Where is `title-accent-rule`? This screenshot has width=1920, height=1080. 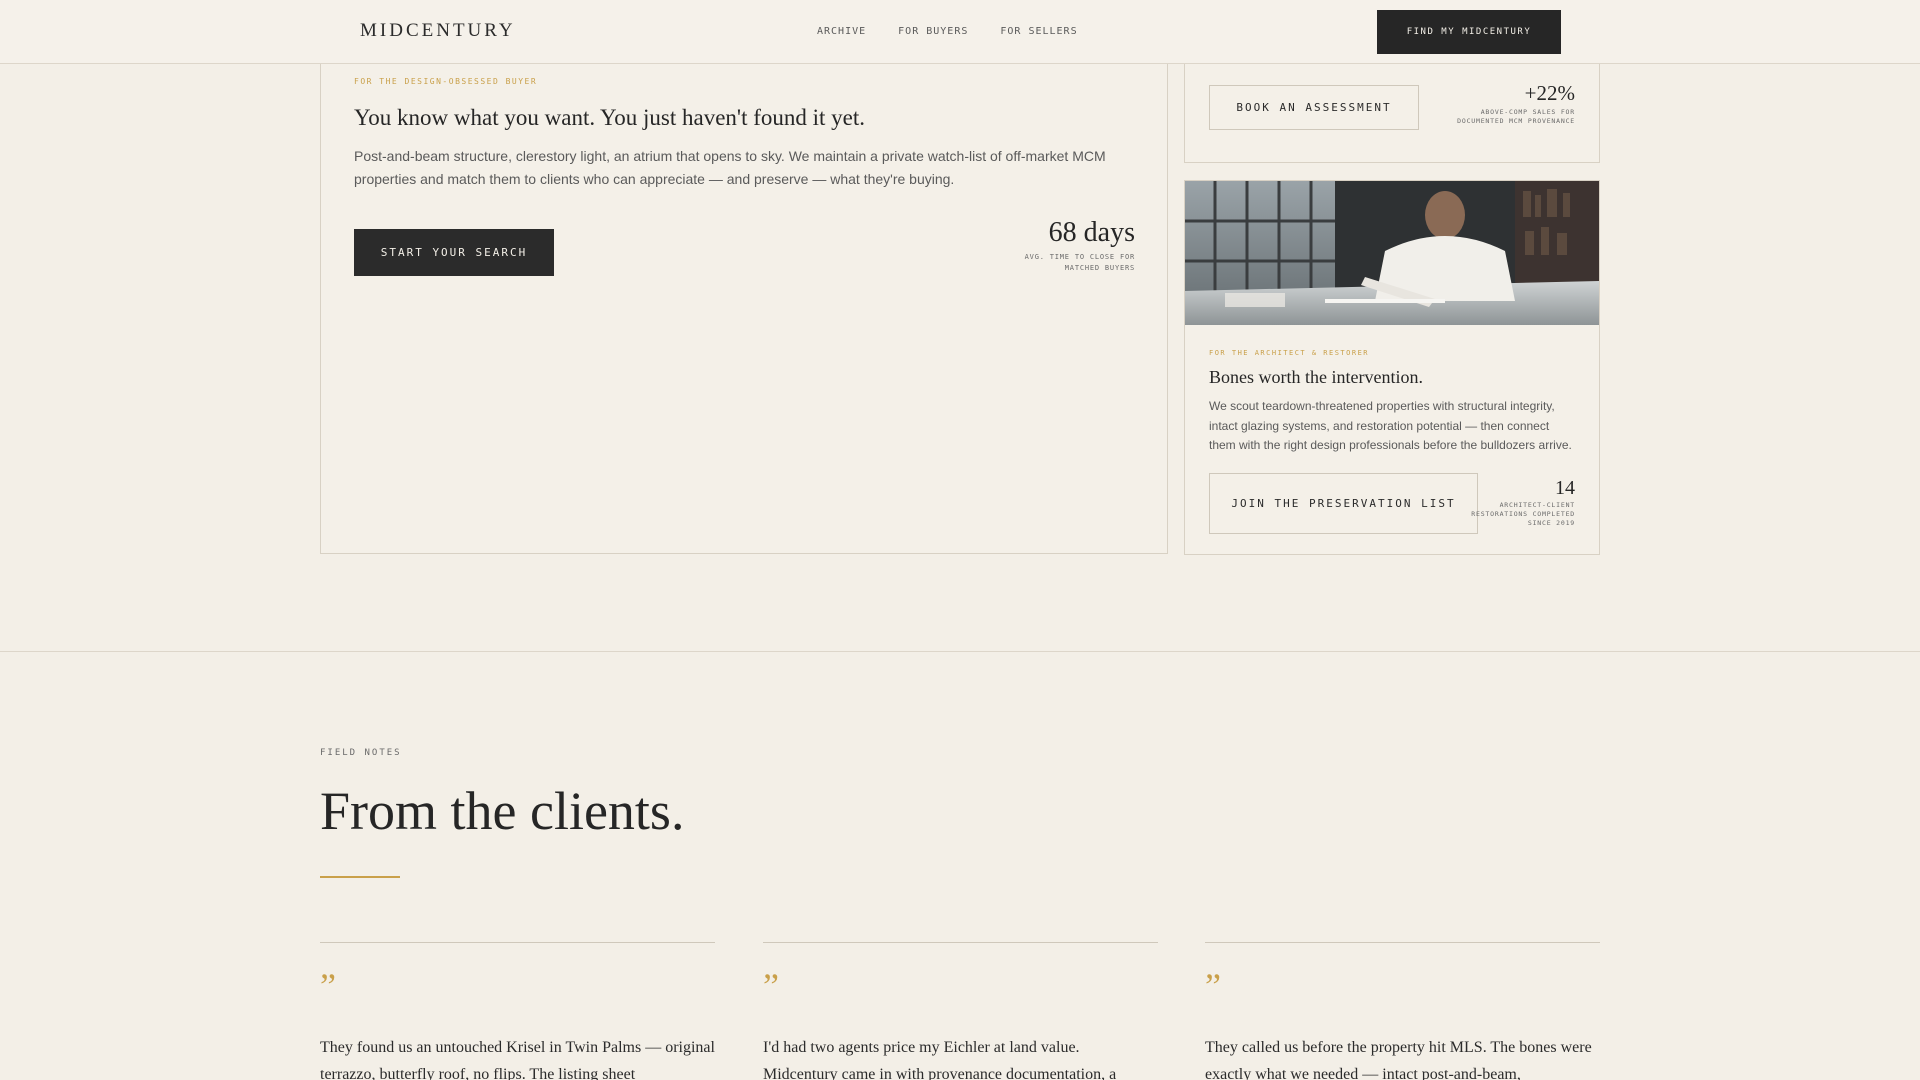
title-accent-rule is located at coordinates (360, 877).